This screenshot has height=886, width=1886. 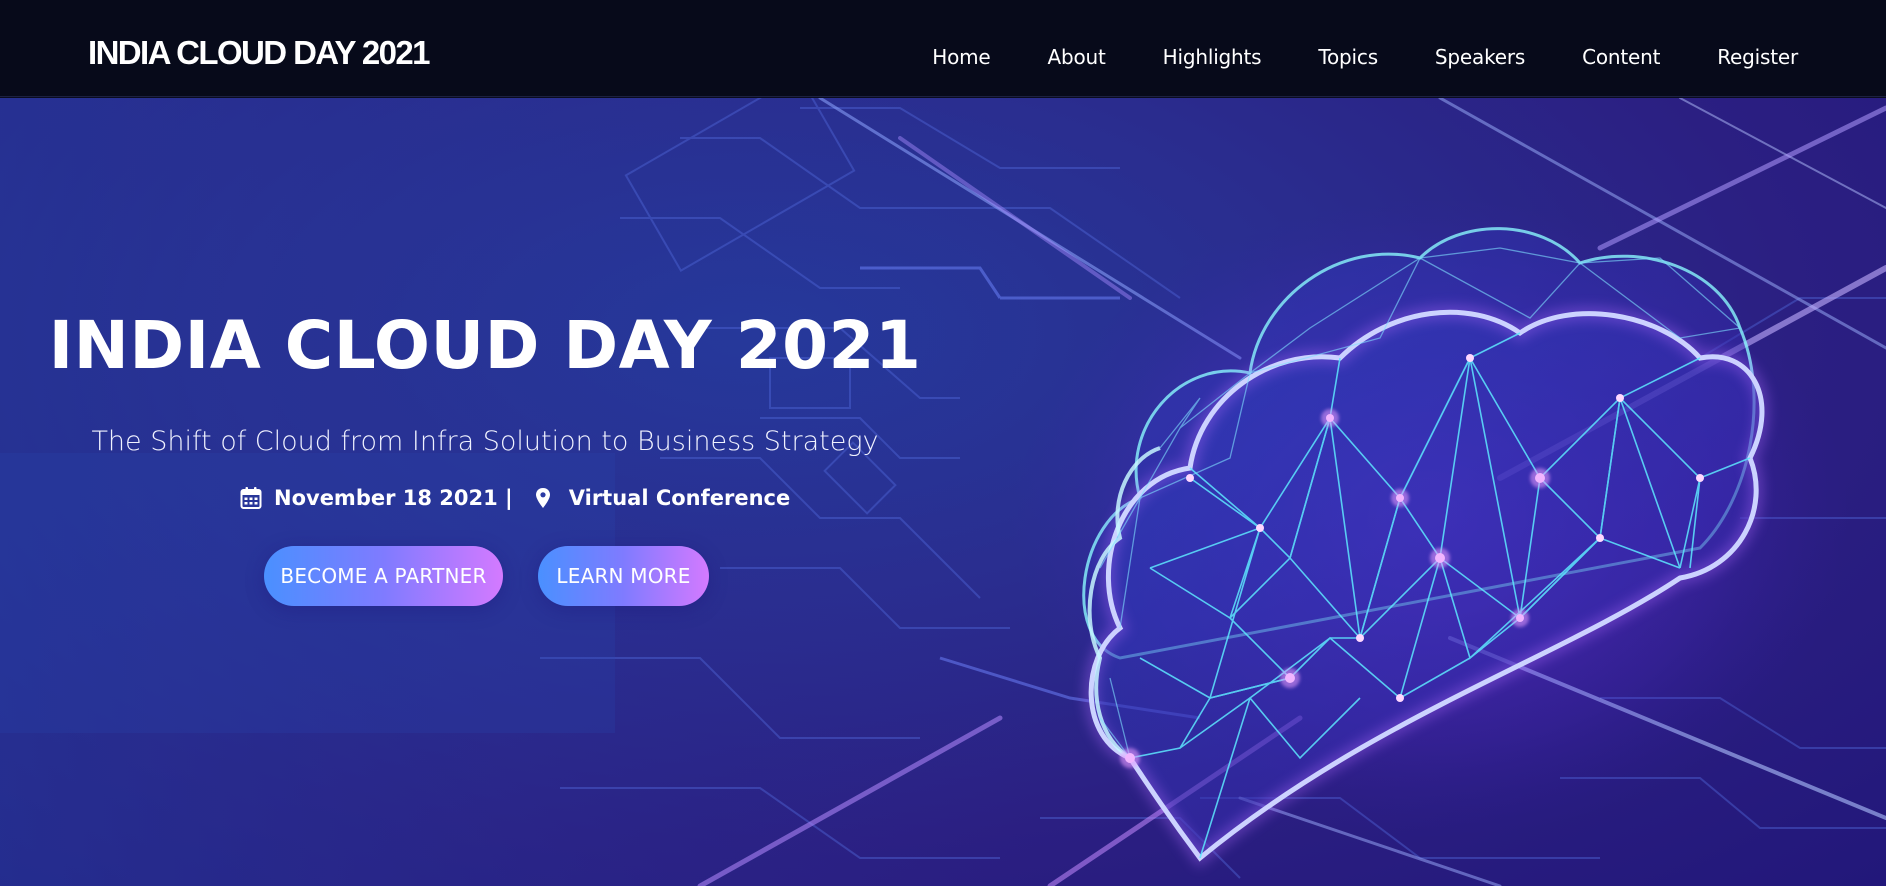 I want to click on calendar-icon, so click(x=251, y=498).